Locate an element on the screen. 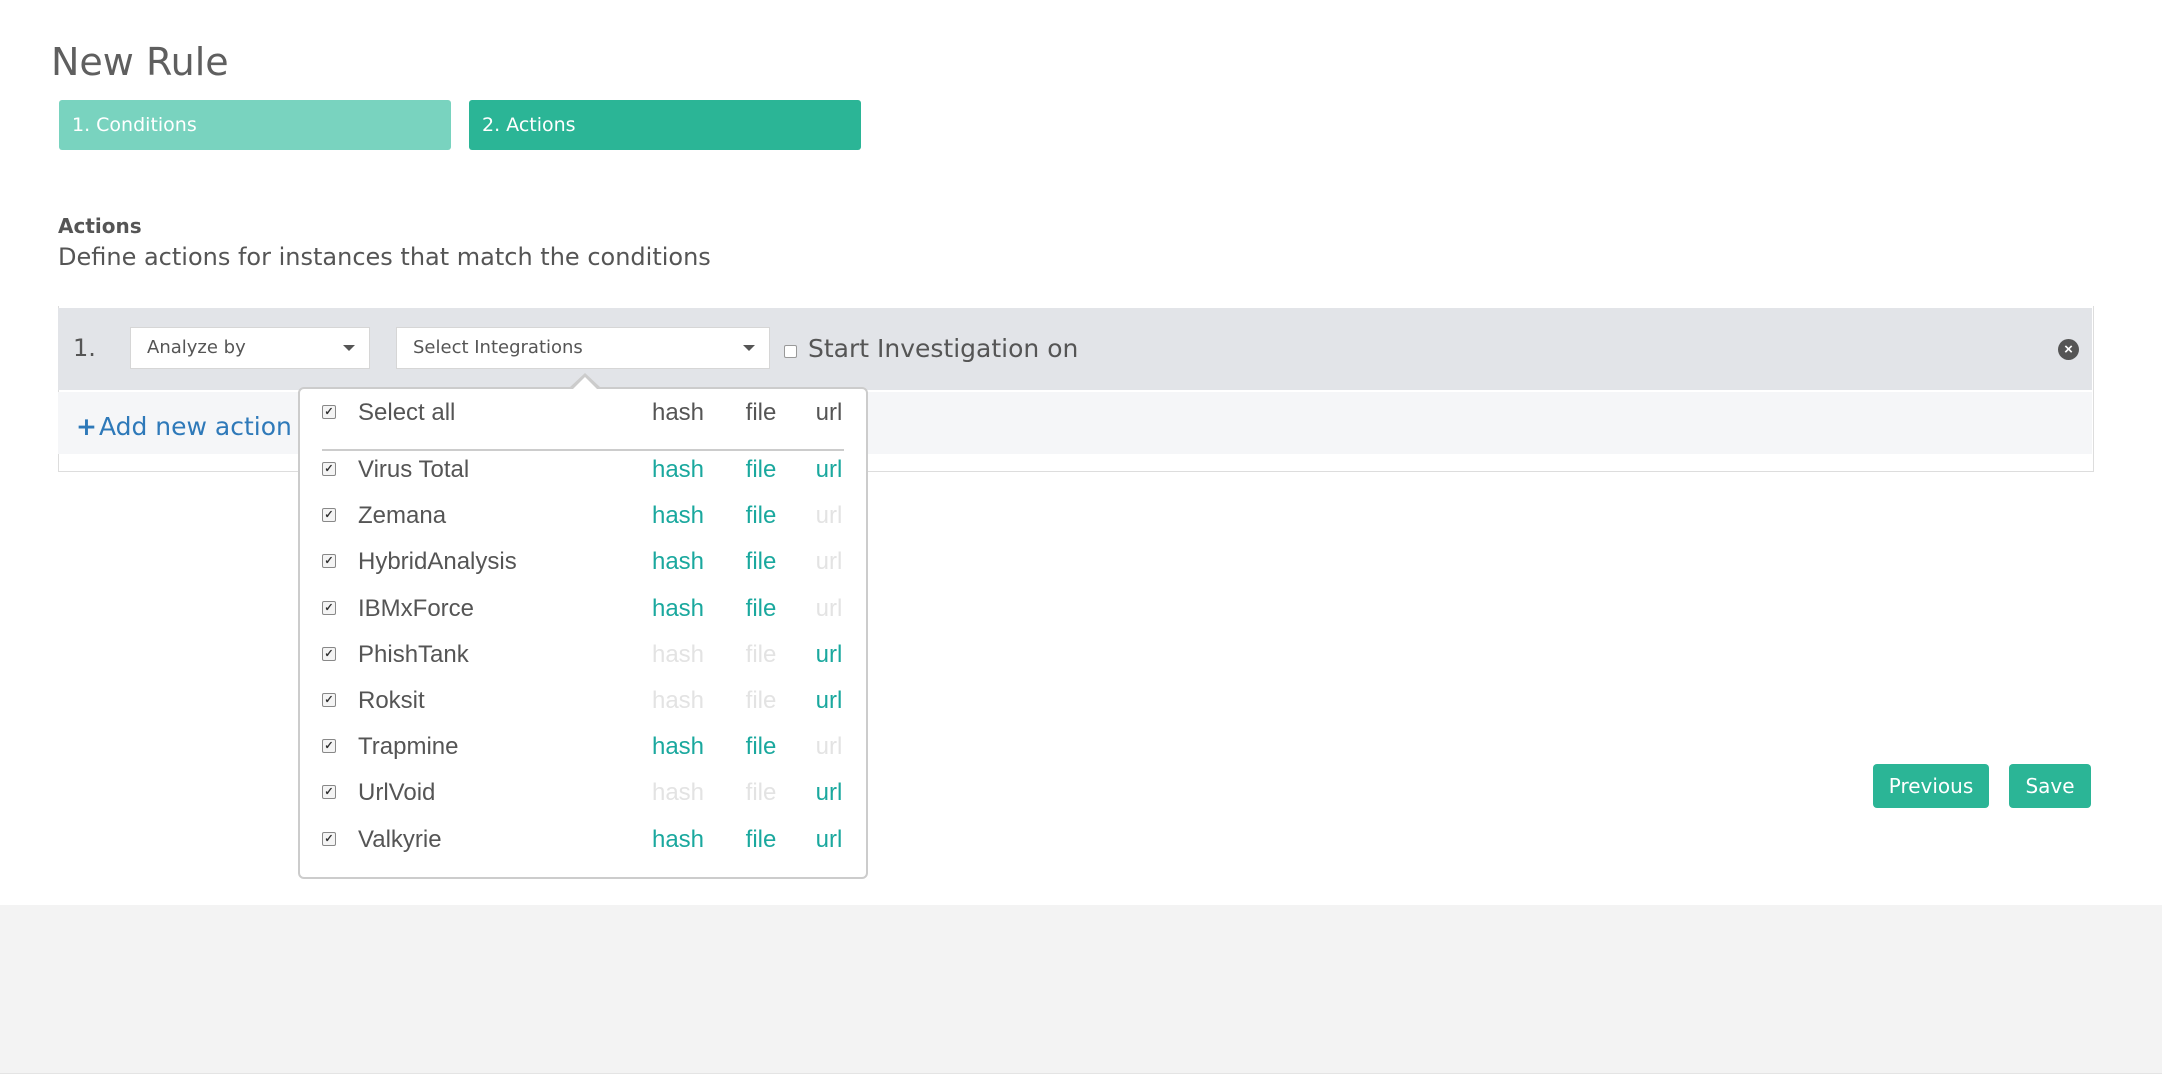 This screenshot has width=2162, height=1086. action-number: 1. is located at coordinates (84, 348).